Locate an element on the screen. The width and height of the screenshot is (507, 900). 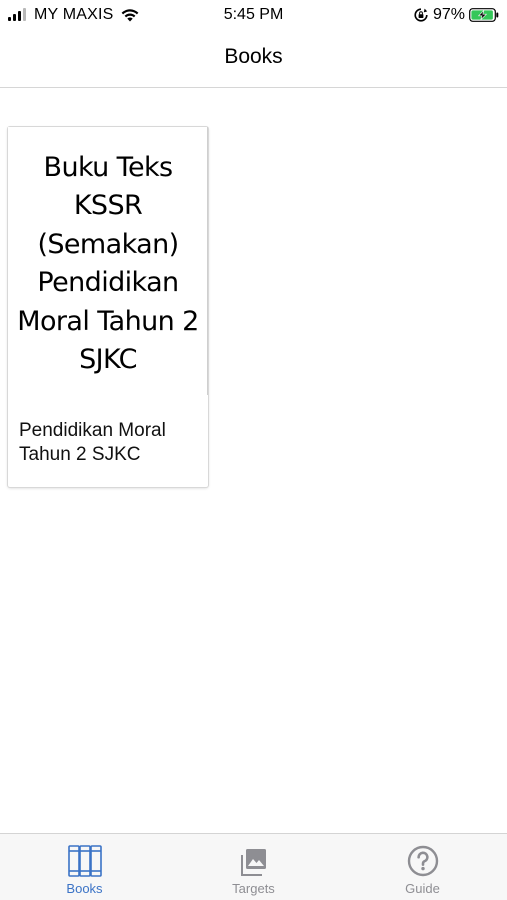
tab-books-label: Books is located at coordinates (84, 888).